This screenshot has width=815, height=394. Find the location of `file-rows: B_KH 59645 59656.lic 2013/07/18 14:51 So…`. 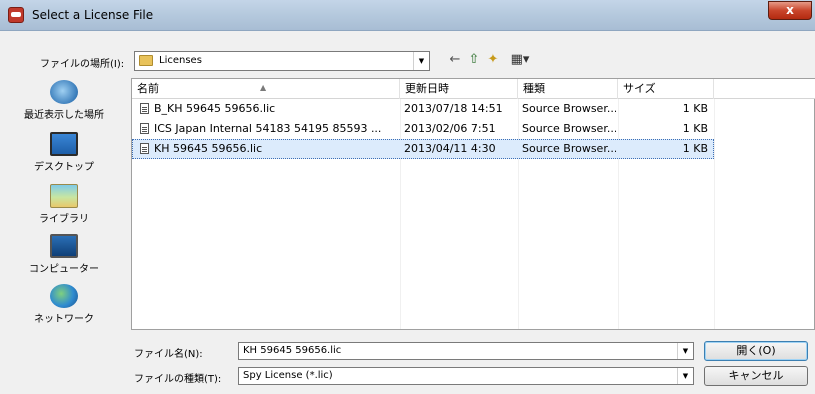

file-rows: B_KH 59645 59656.lic 2013/07/18 14:51 So… is located at coordinates (473, 129).